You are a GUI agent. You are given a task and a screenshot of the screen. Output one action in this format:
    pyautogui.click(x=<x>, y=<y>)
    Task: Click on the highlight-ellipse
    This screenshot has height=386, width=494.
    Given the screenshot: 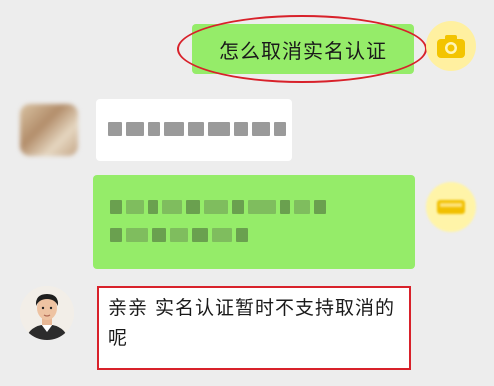 What is the action you would take?
    pyautogui.click(x=302, y=49)
    